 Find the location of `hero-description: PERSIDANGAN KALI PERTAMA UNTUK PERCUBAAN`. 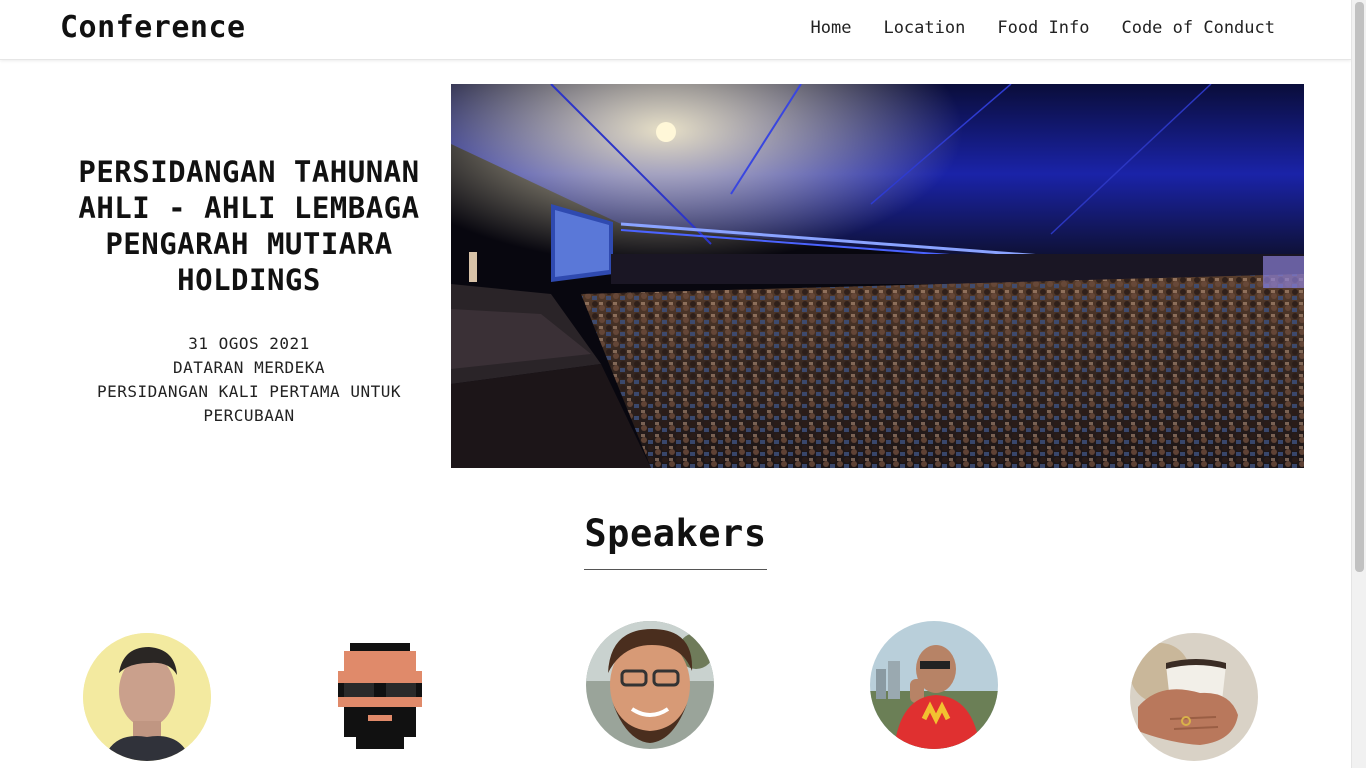

hero-description: PERSIDANGAN KALI PERTAMA UNTUK PERCUBAAN is located at coordinates (249, 403).